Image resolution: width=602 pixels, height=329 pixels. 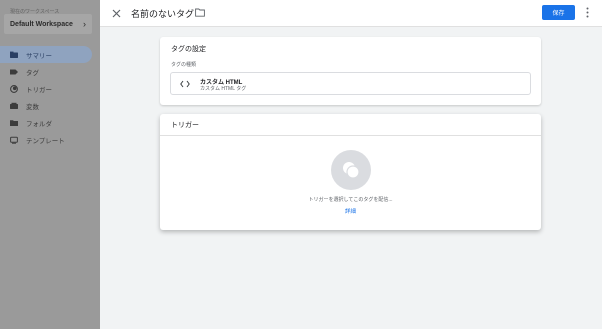 I want to click on sidebar-item-templates: テンプレート, so click(x=50, y=139).